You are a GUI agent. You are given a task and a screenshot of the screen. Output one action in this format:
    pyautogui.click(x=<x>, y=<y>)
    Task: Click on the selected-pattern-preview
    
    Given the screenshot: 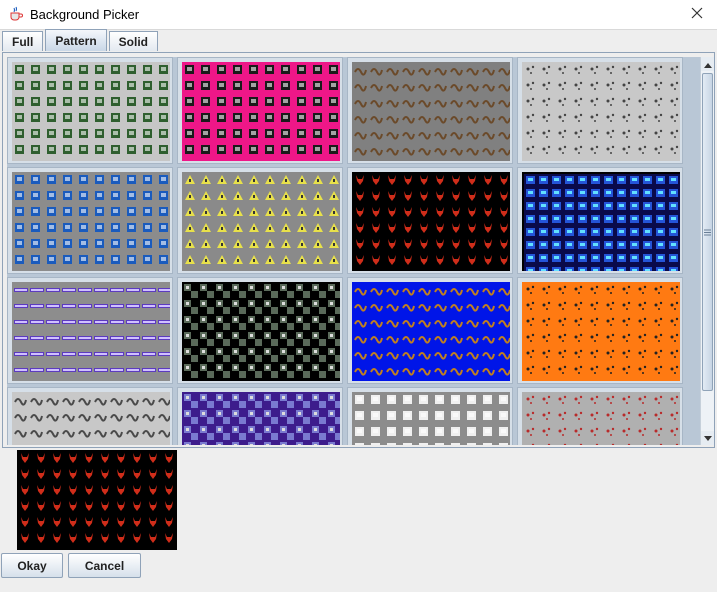 What is the action you would take?
    pyautogui.click(x=97, y=500)
    